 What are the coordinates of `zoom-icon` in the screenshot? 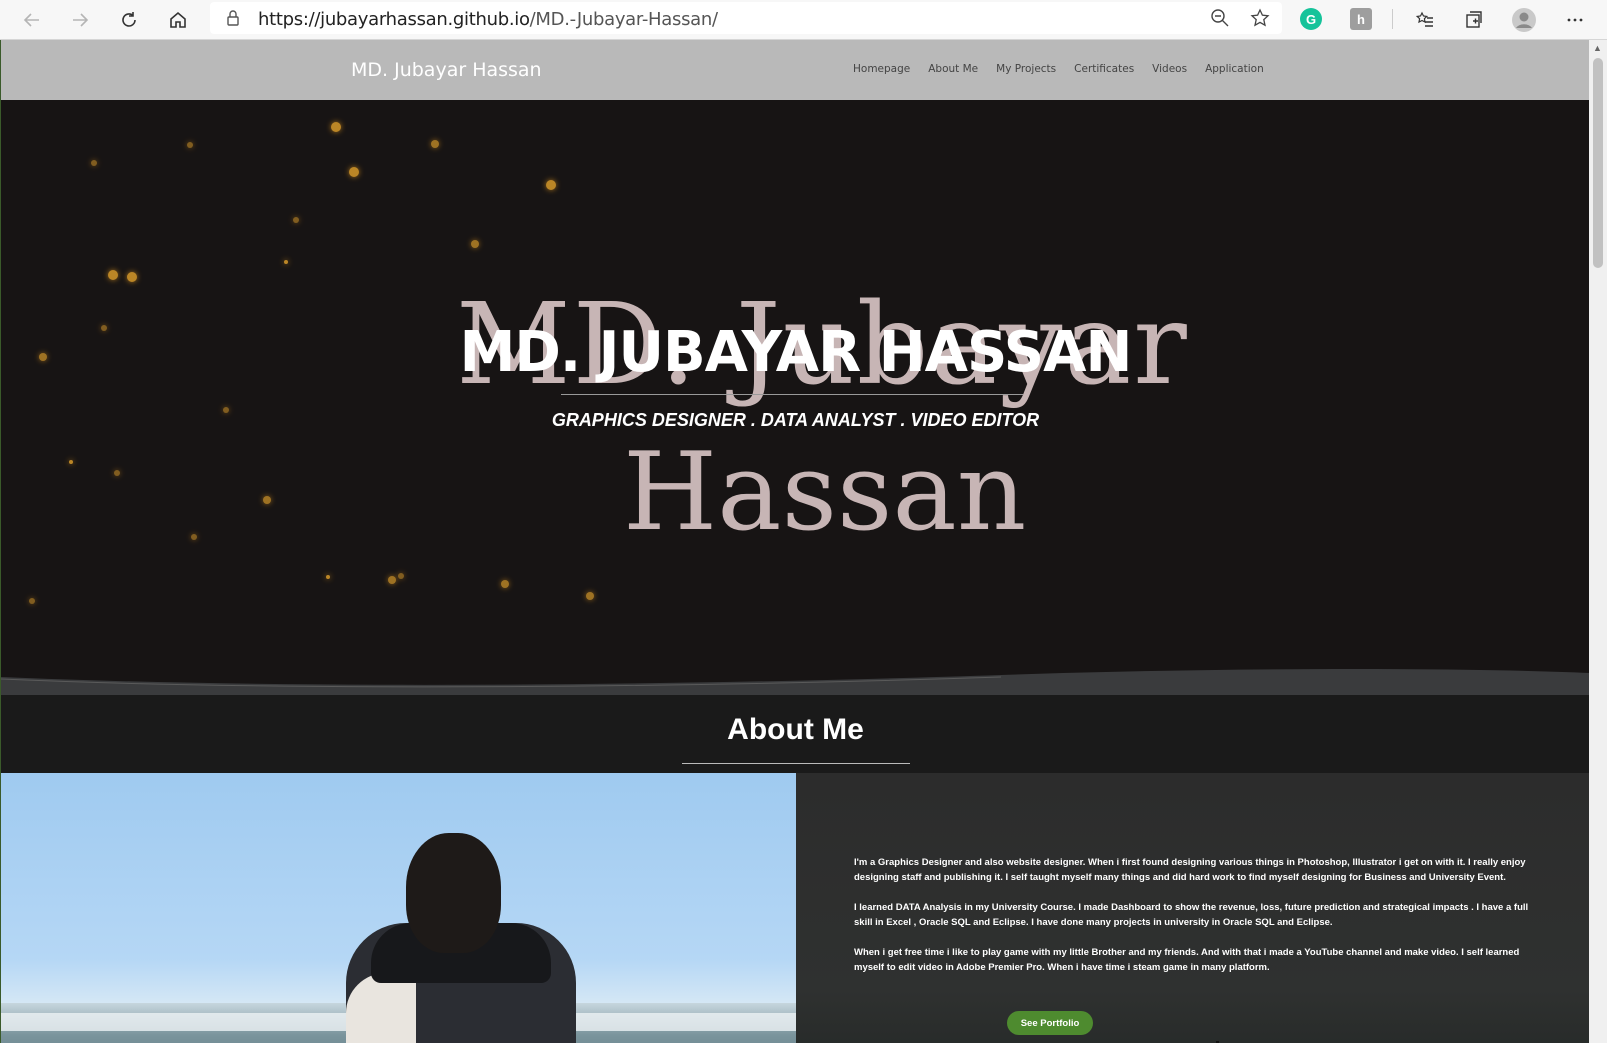 It's located at (1220, 18).